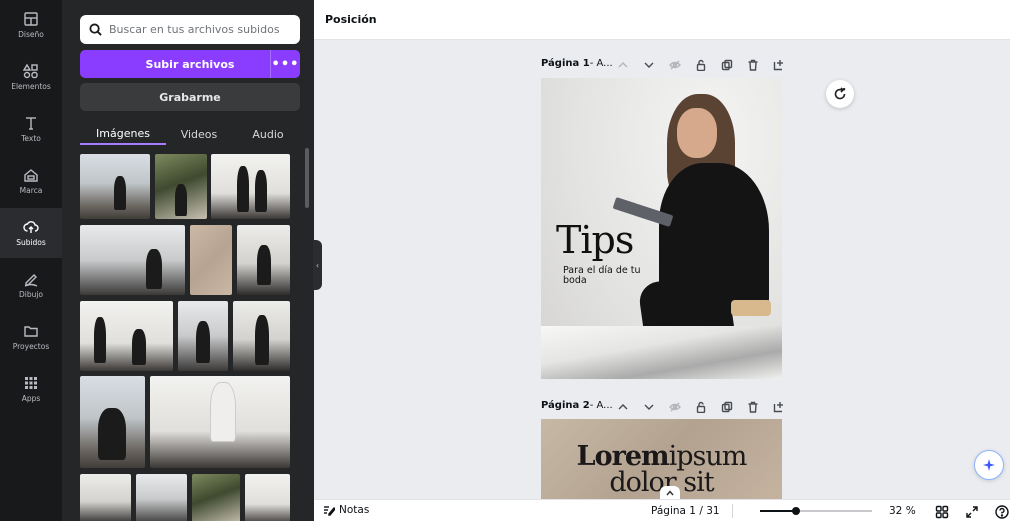  What do you see at coordinates (661, 352) in the screenshot?
I see `photo-papers` at bounding box center [661, 352].